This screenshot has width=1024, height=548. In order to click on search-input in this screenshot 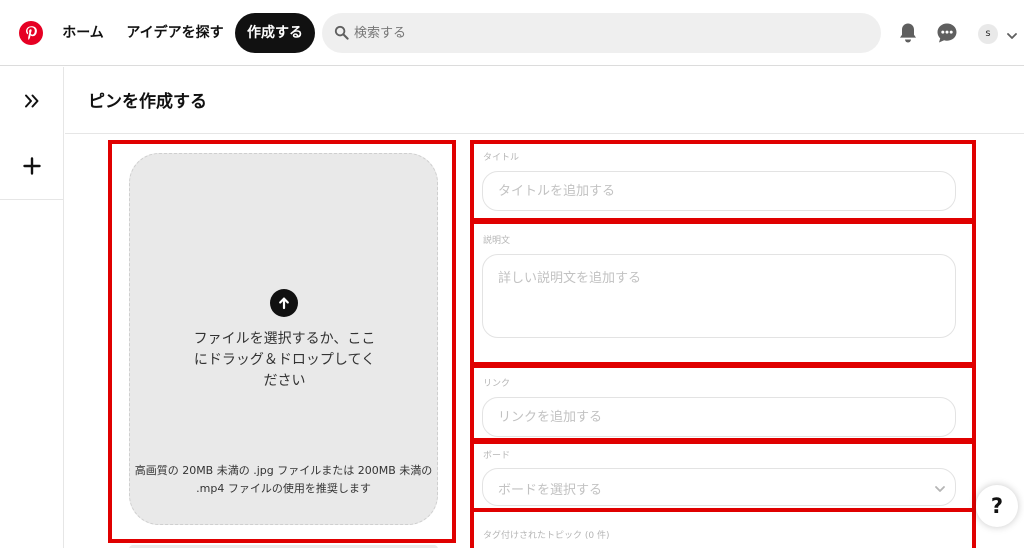, I will do `click(609, 33)`.